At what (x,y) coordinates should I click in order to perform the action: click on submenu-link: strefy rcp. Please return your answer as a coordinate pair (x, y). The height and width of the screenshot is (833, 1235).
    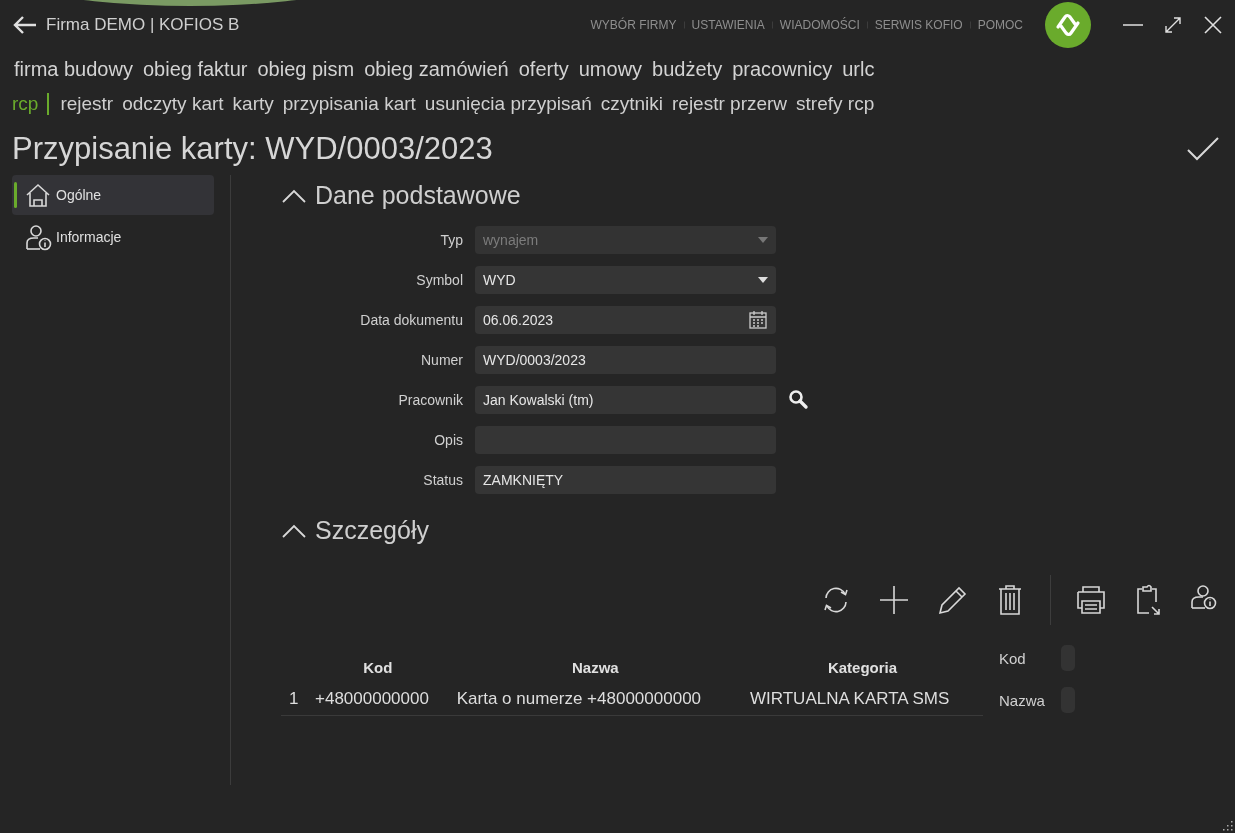
    Looking at the image, I should click on (835, 104).